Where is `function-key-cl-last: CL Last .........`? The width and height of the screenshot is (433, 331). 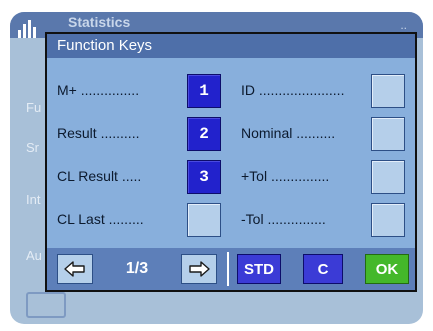
function-key-cl-last: CL Last ......... is located at coordinates (140, 220).